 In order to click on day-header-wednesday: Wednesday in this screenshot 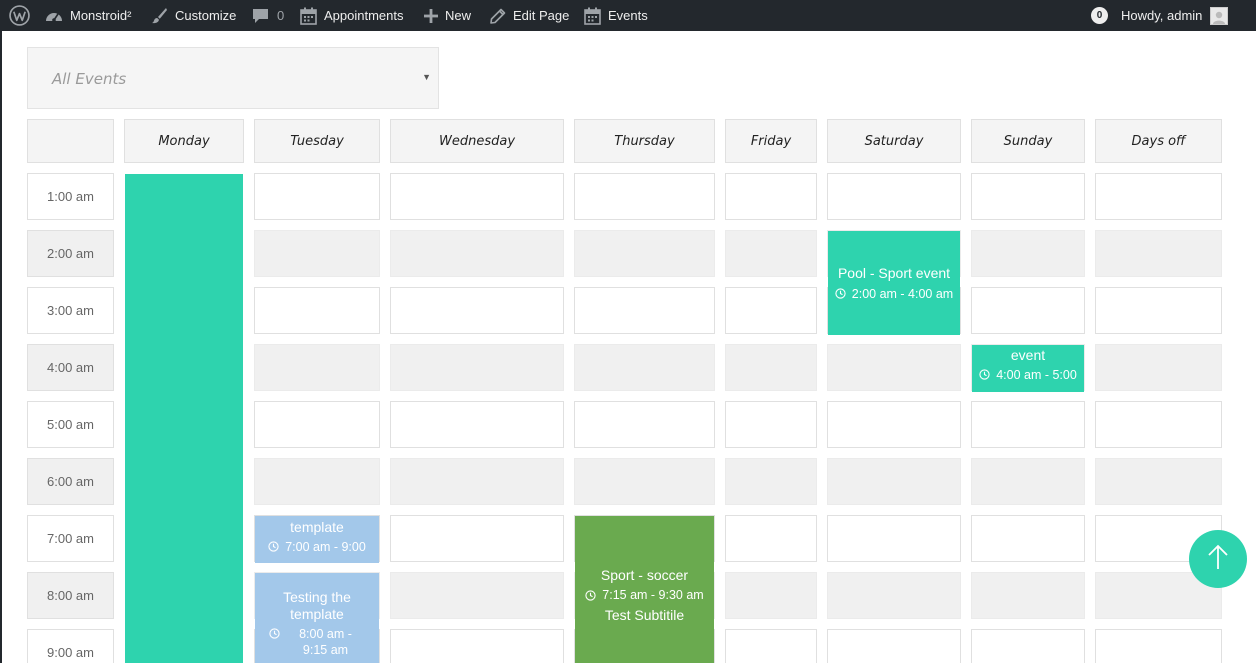, I will do `click(477, 141)`.